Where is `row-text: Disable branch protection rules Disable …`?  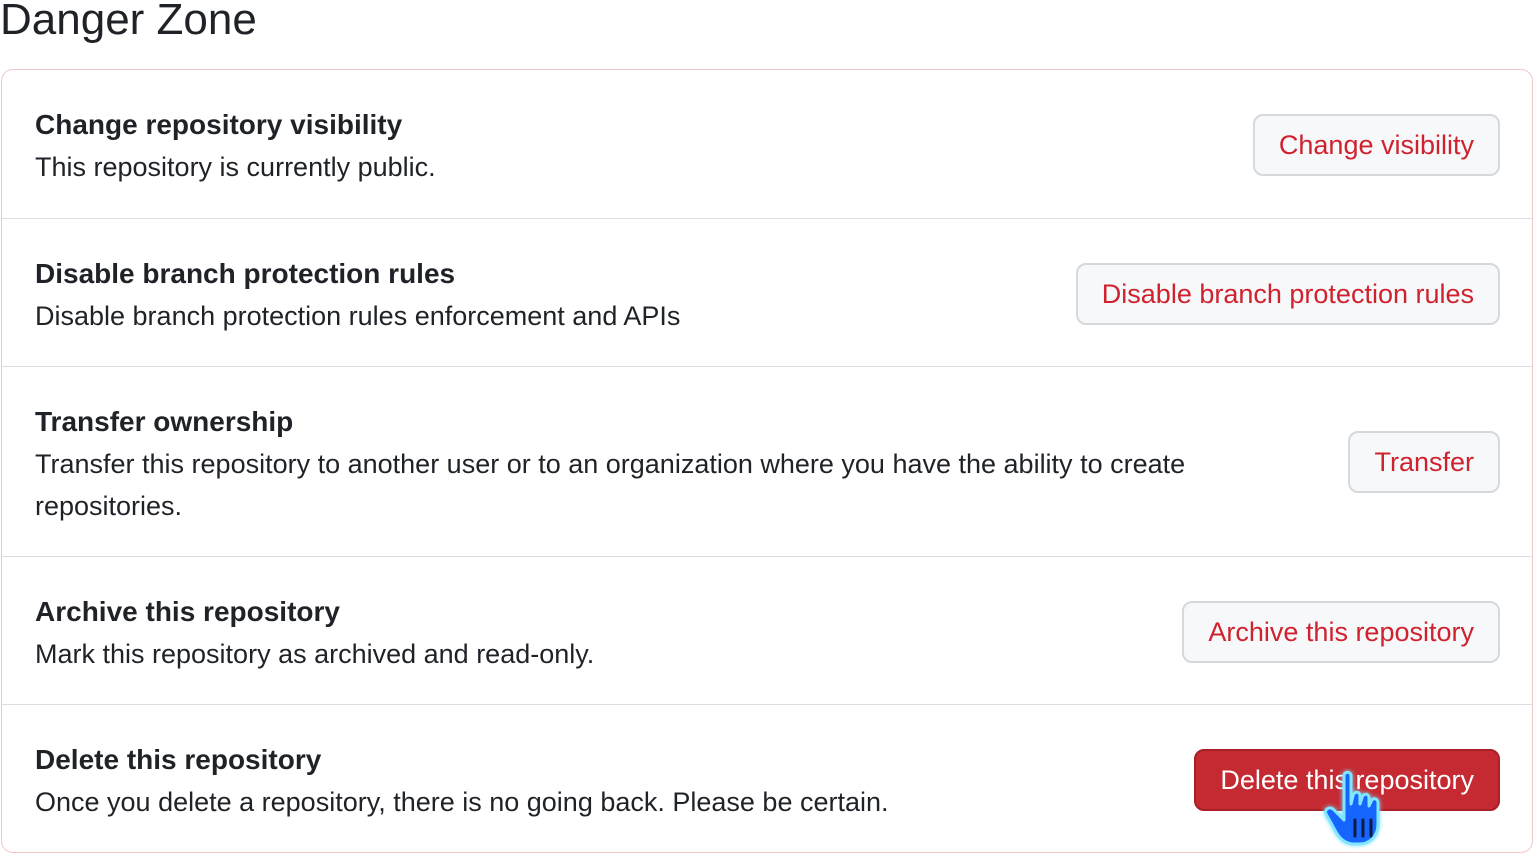 row-text: Disable branch protection rules Disable … is located at coordinates (357, 295).